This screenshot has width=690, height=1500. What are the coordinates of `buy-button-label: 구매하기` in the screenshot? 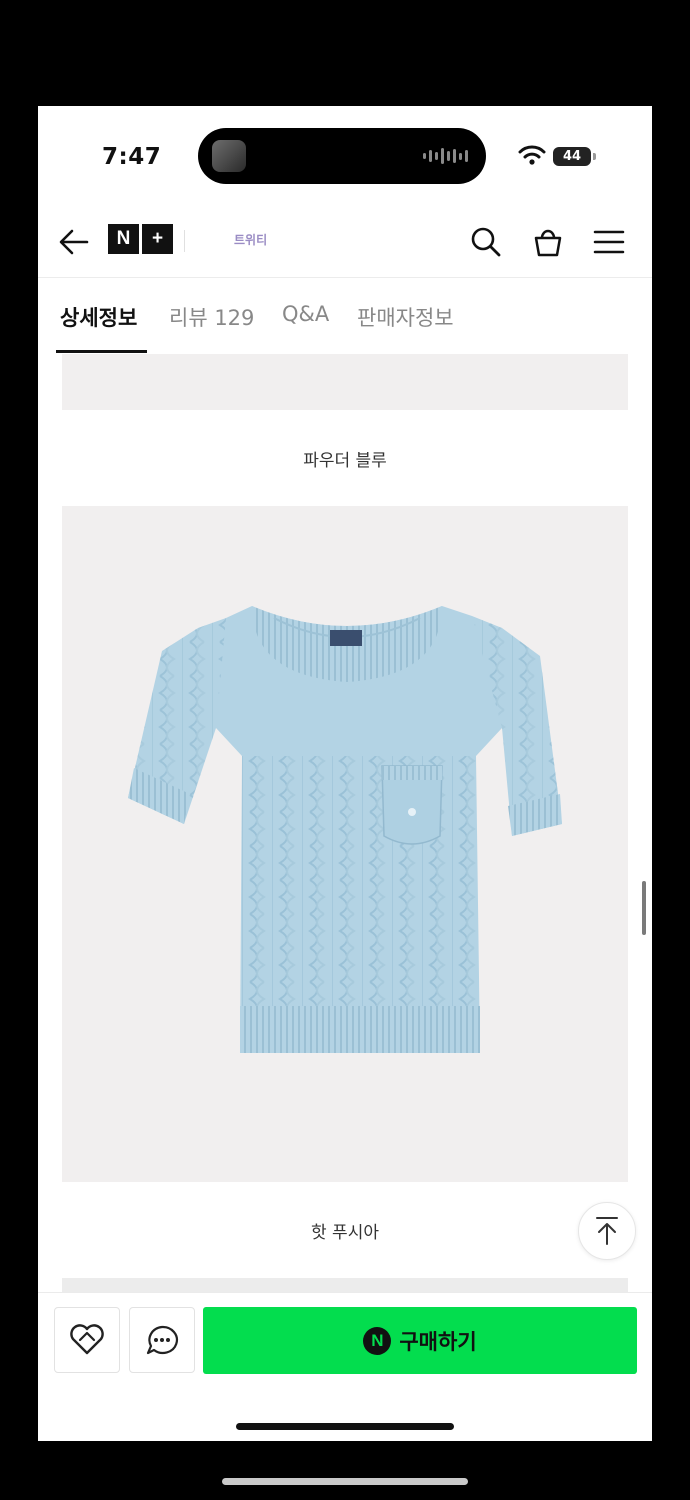 It's located at (438, 1341).